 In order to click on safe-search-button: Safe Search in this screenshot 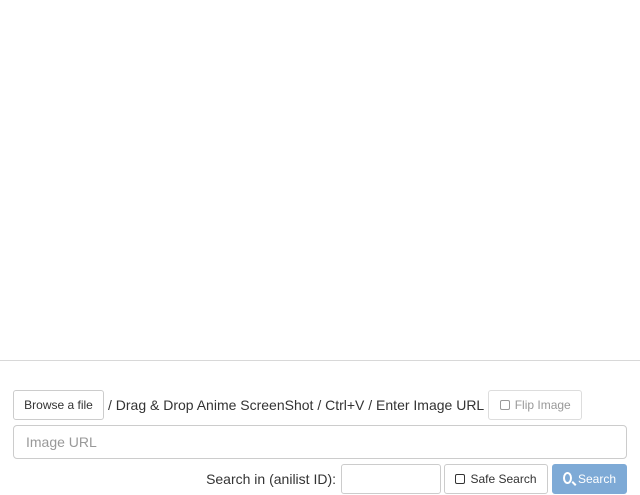, I will do `click(496, 479)`.